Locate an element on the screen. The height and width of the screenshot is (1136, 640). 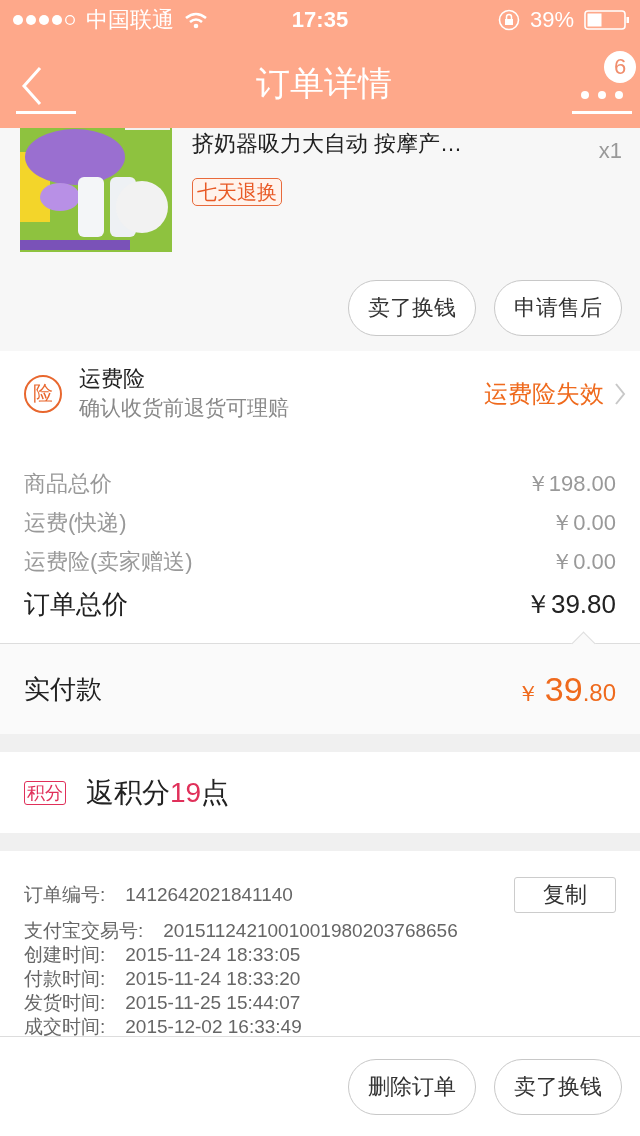
insurance-description: 确认收货前退货可理赔 is located at coordinates (184, 407).